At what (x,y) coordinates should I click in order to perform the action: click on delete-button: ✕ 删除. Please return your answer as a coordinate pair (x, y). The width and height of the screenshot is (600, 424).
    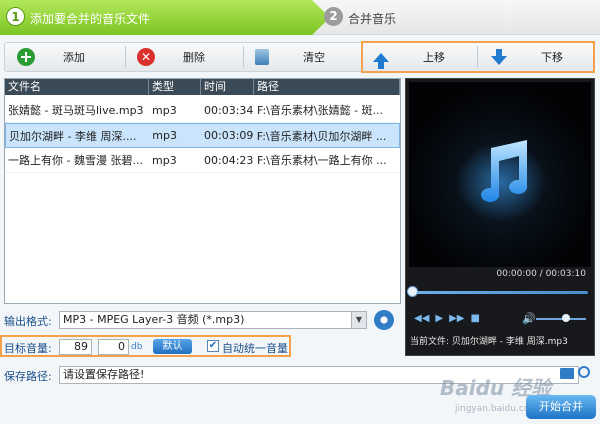
    Looking at the image, I should click on (192, 57).